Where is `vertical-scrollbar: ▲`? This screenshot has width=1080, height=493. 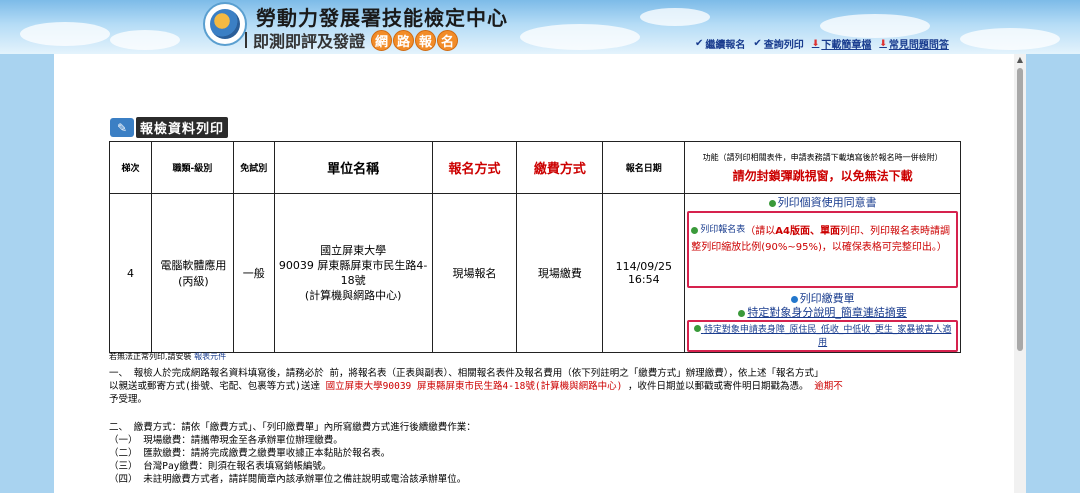
vertical-scrollbar: ▲ is located at coordinates (1020, 273).